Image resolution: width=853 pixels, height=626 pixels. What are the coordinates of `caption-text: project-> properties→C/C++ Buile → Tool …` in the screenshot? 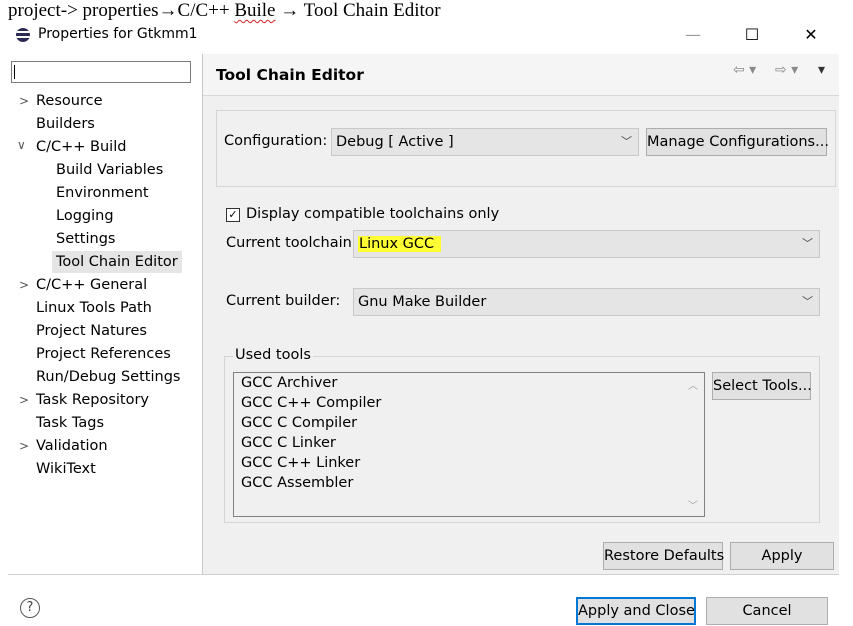 It's located at (224, 11).